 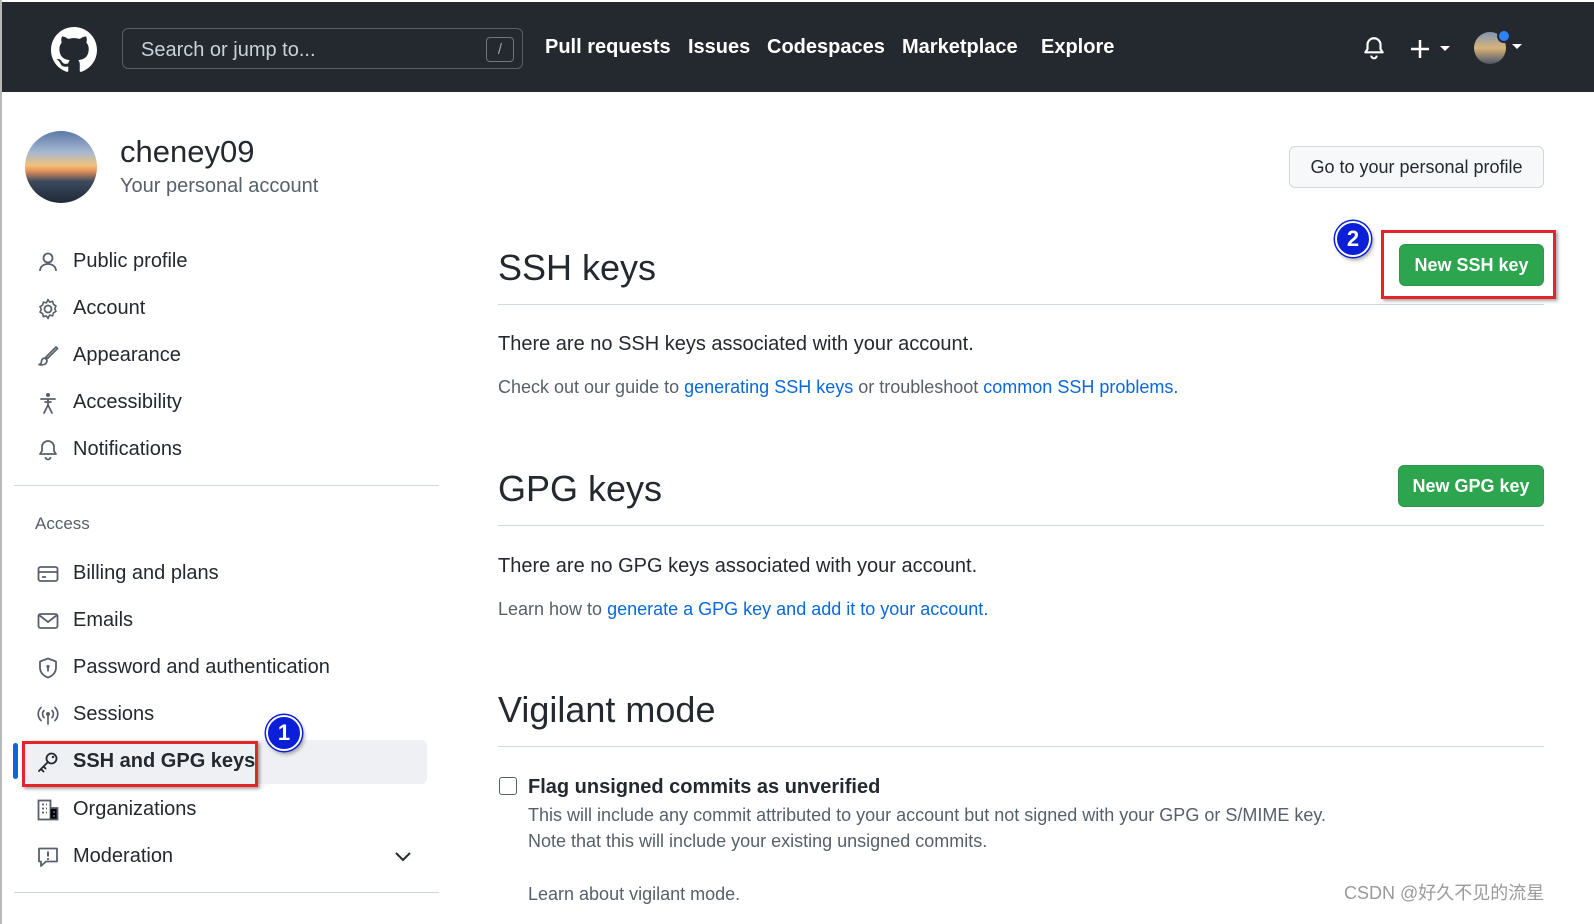 I want to click on nav-pull-requests: Pull requests, so click(x=608, y=47).